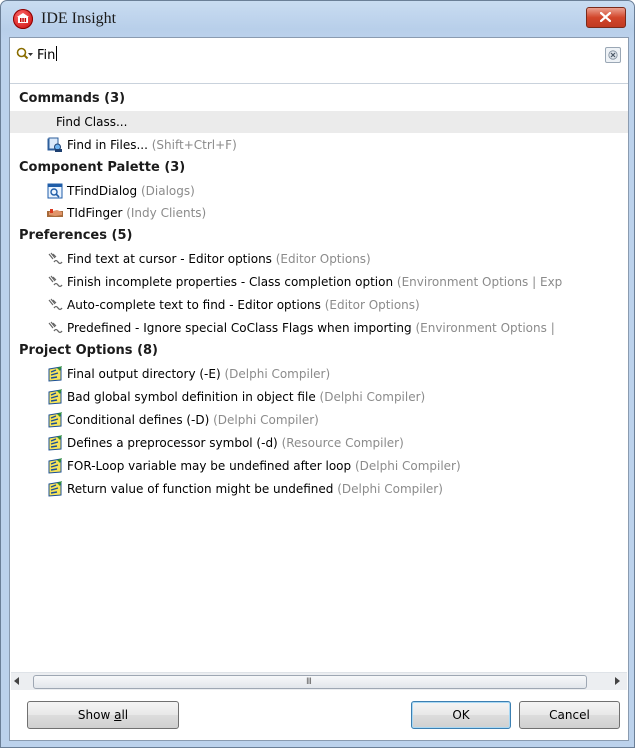 This screenshot has width=635, height=748. What do you see at coordinates (138, 420) in the screenshot?
I see `result-label: Conditional defines (-D)` at bounding box center [138, 420].